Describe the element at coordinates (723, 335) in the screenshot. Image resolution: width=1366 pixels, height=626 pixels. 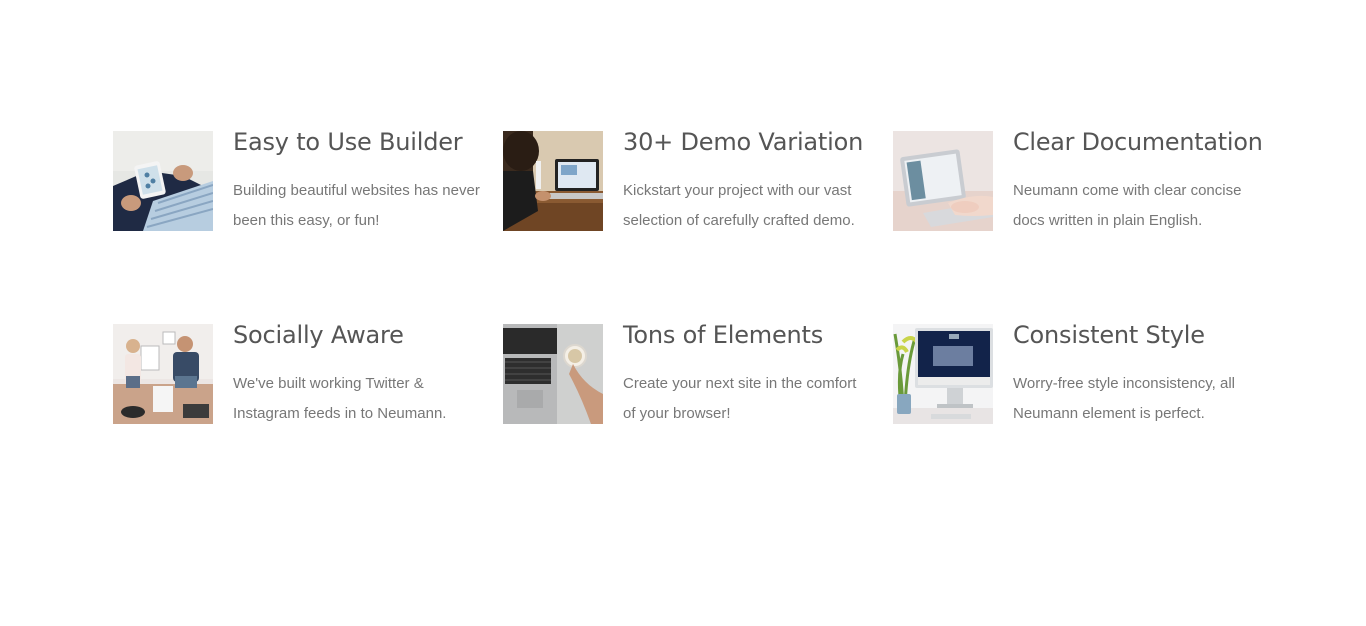
I see `feature-title: Tons of Elements` at that location.